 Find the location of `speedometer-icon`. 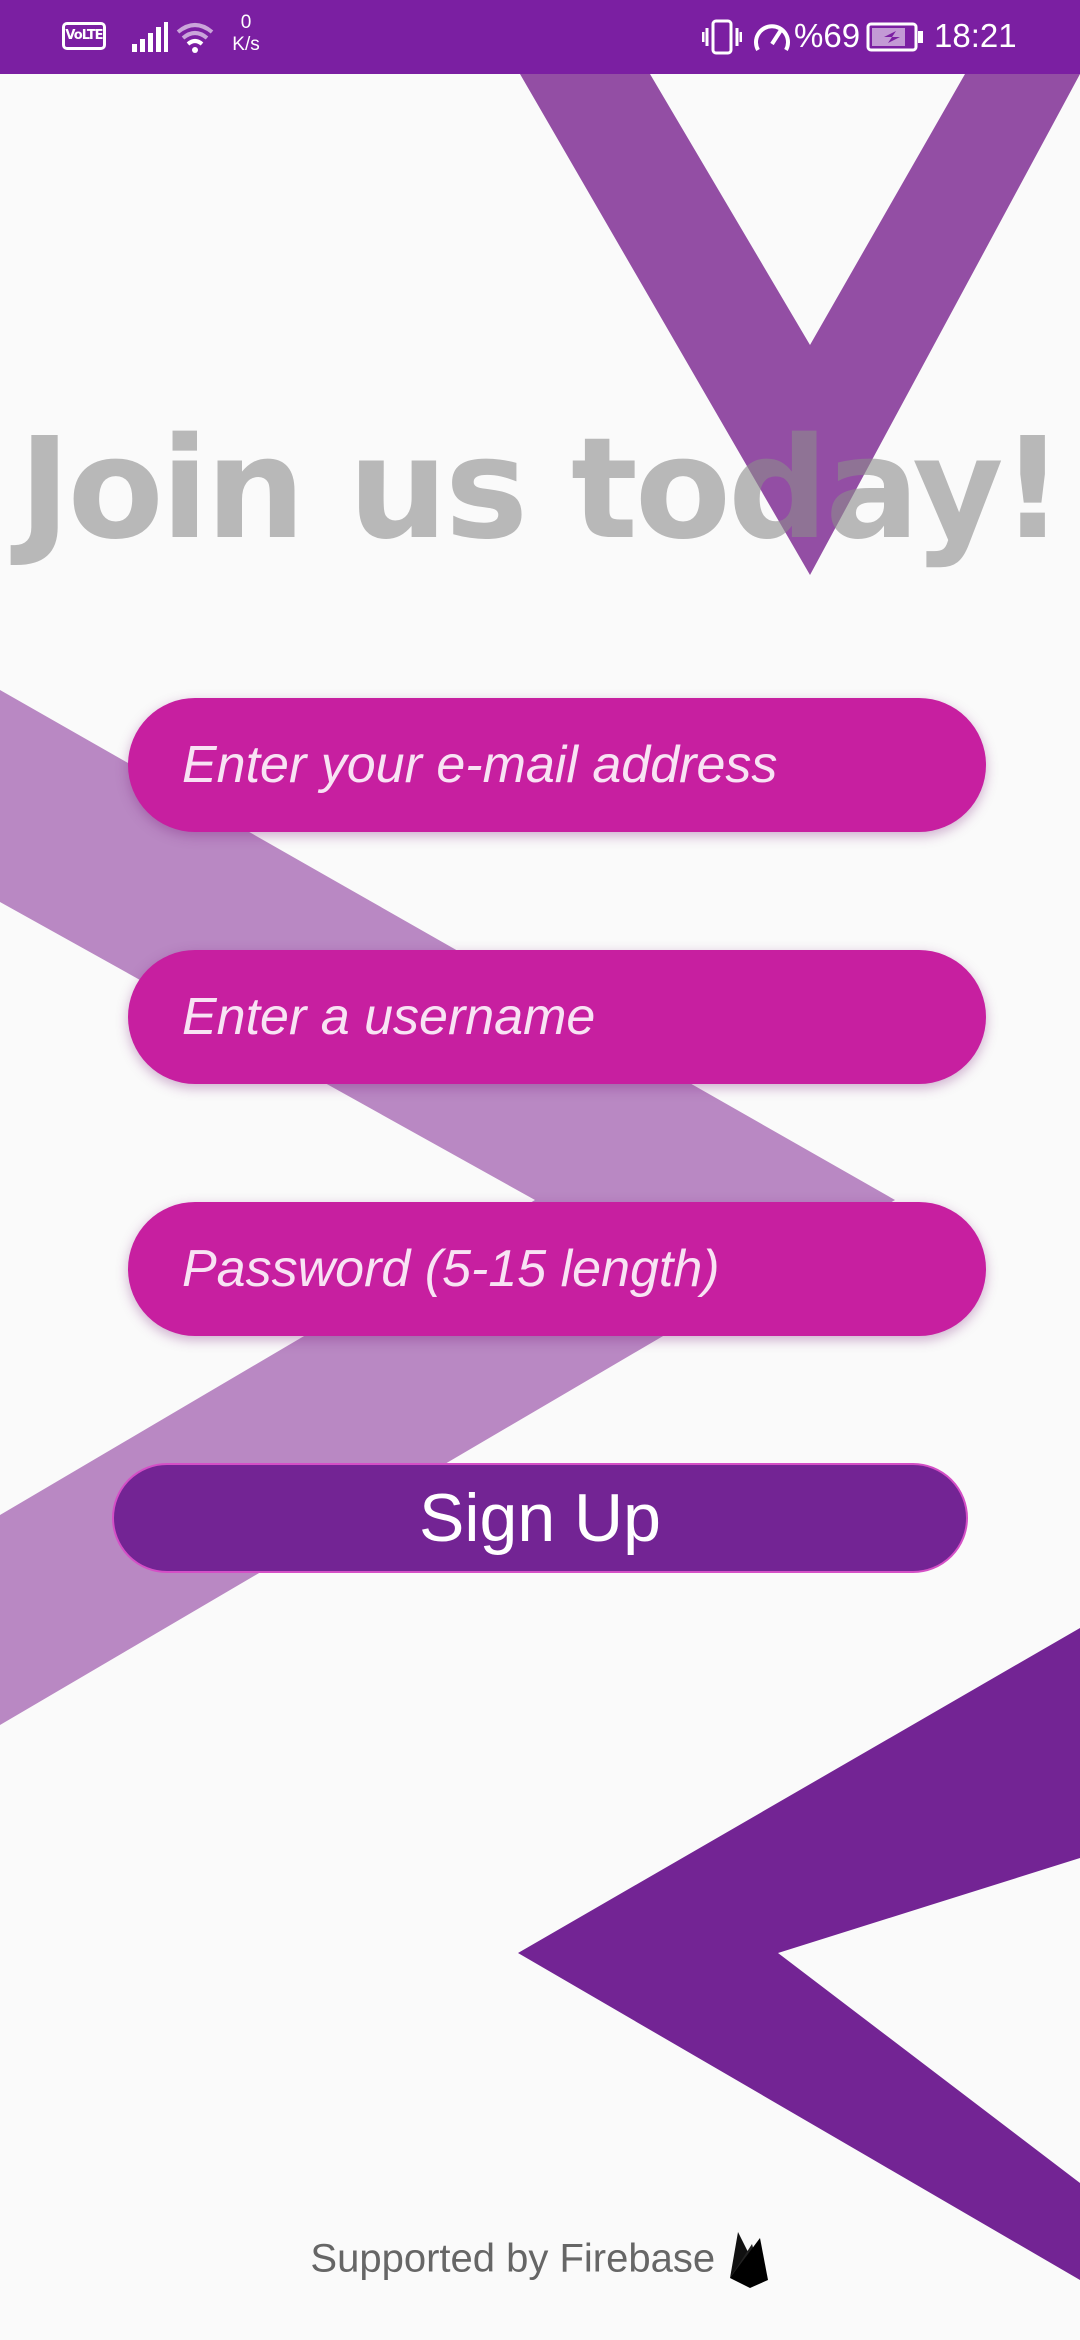

speedometer-icon is located at coordinates (772, 37).